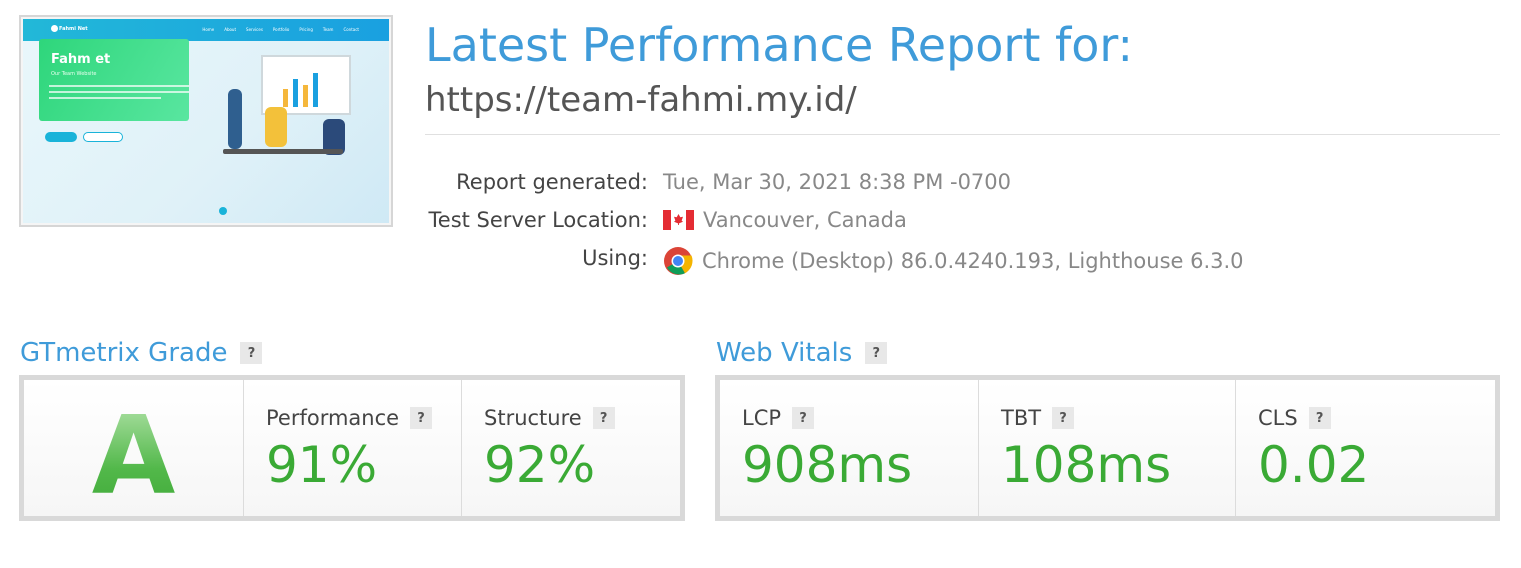 This screenshot has width=1521, height=568. Describe the element at coordinates (61, 137) in the screenshot. I see `thumbnail-get-started-button` at that location.